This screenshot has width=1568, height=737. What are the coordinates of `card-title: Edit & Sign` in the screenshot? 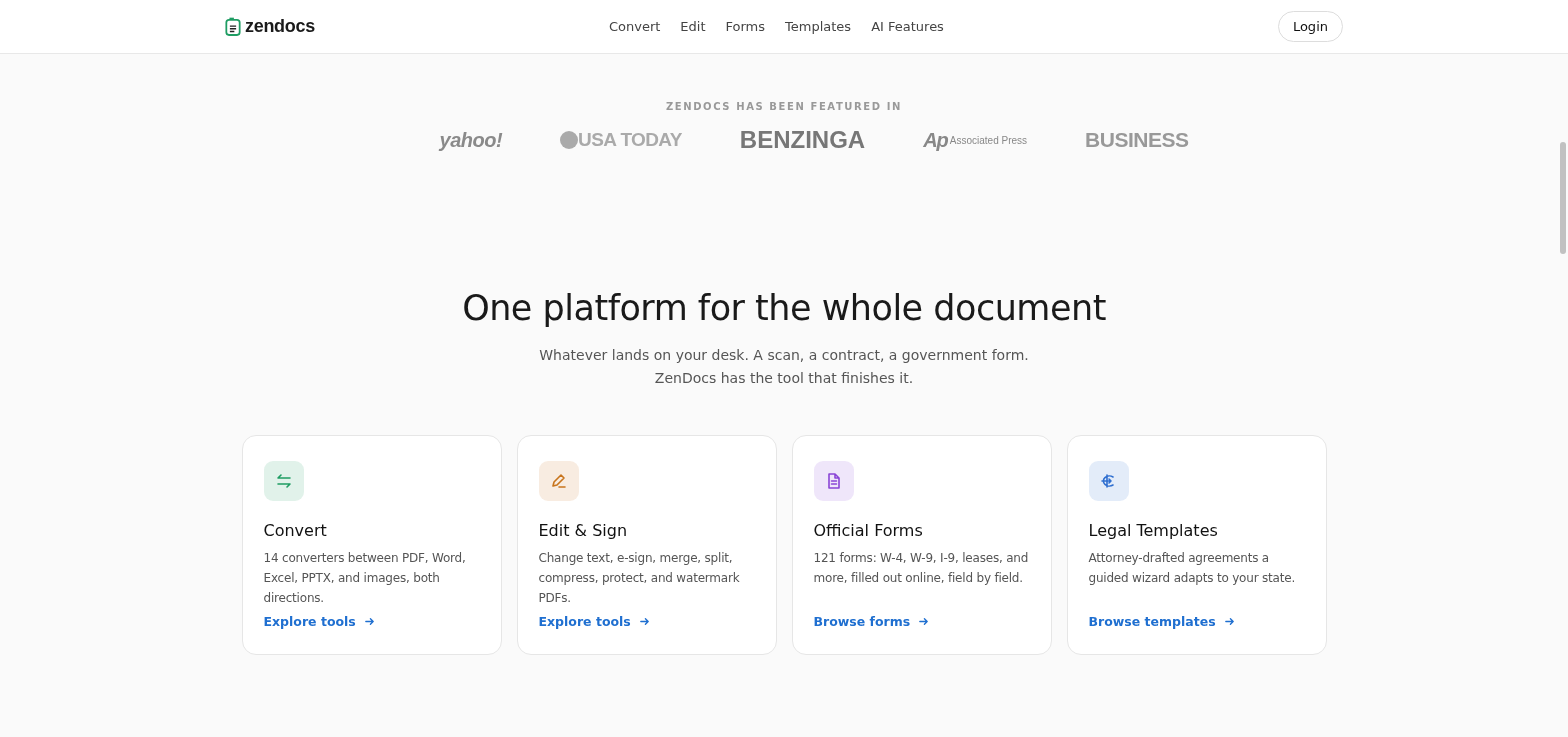 It's located at (583, 530).